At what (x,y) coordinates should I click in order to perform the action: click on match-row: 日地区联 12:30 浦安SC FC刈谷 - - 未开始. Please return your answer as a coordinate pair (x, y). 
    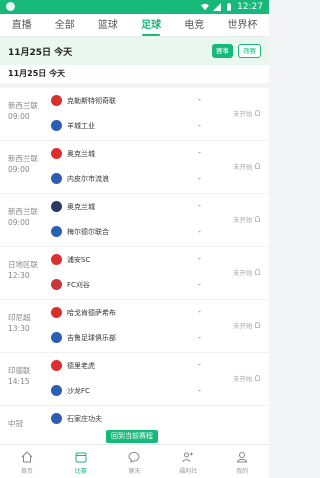
    Looking at the image, I should click on (134, 273).